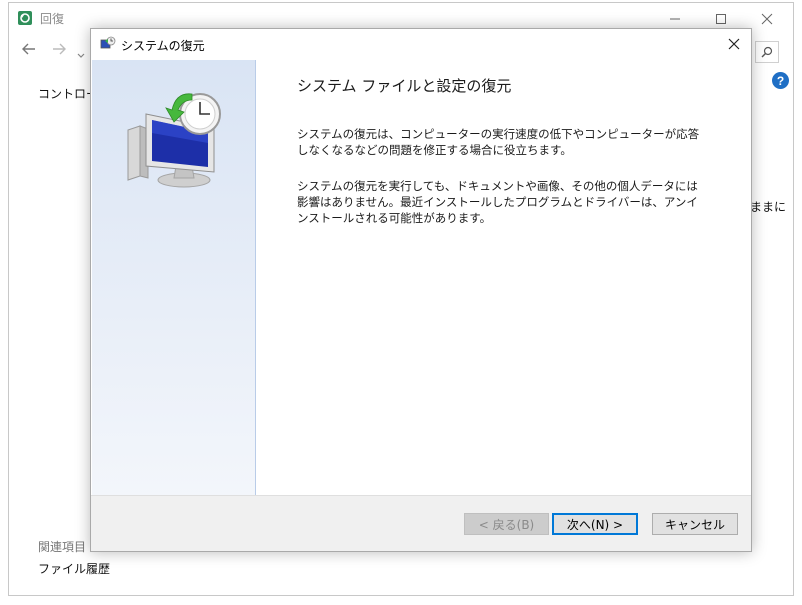  Describe the element at coordinates (52, 19) in the screenshot. I see `parent-window-title: 回復` at that location.